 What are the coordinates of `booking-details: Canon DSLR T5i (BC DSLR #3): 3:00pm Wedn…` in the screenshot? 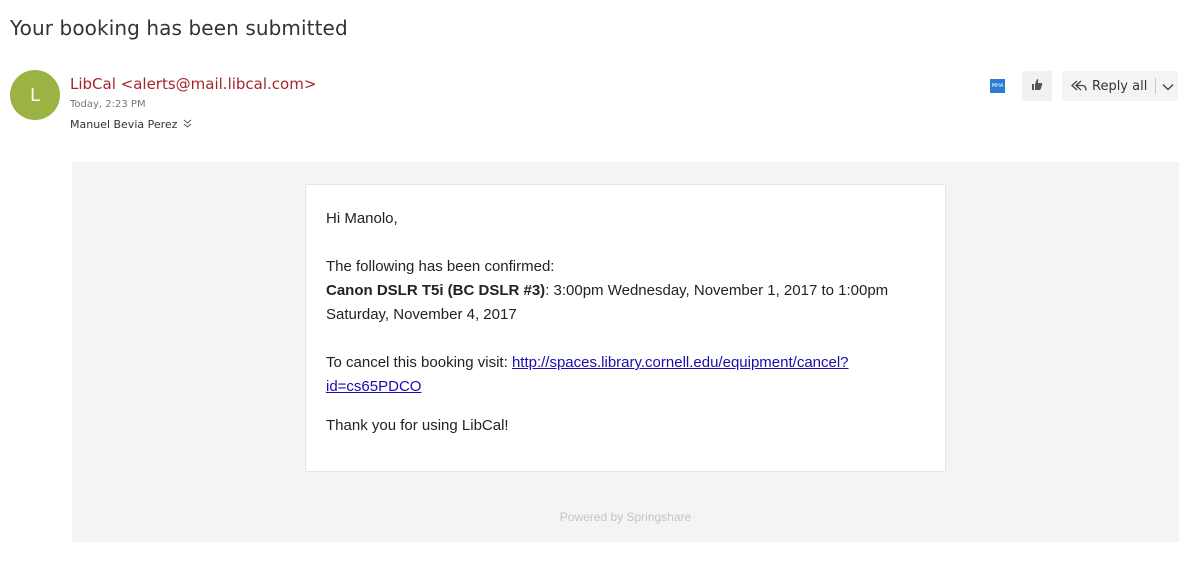 It's located at (625, 303).